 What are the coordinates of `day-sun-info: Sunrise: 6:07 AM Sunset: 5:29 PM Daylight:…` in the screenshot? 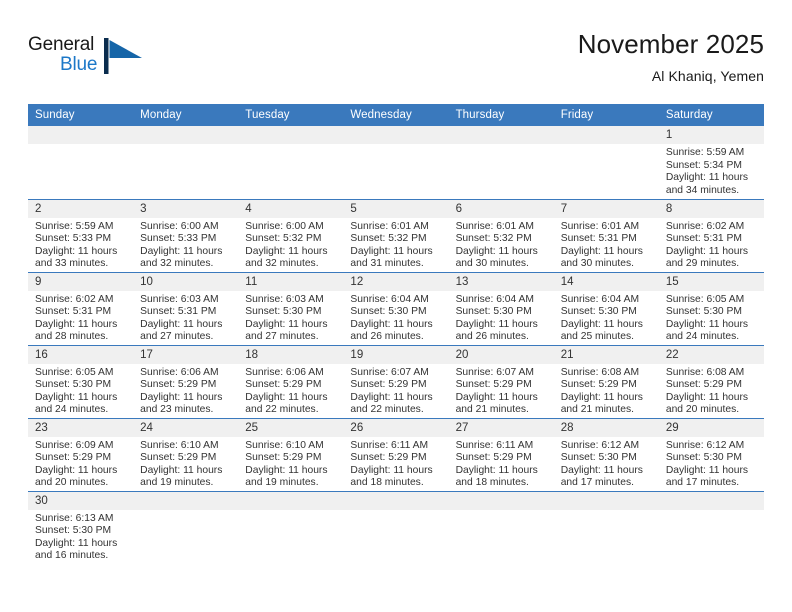 It's located at (395, 390).